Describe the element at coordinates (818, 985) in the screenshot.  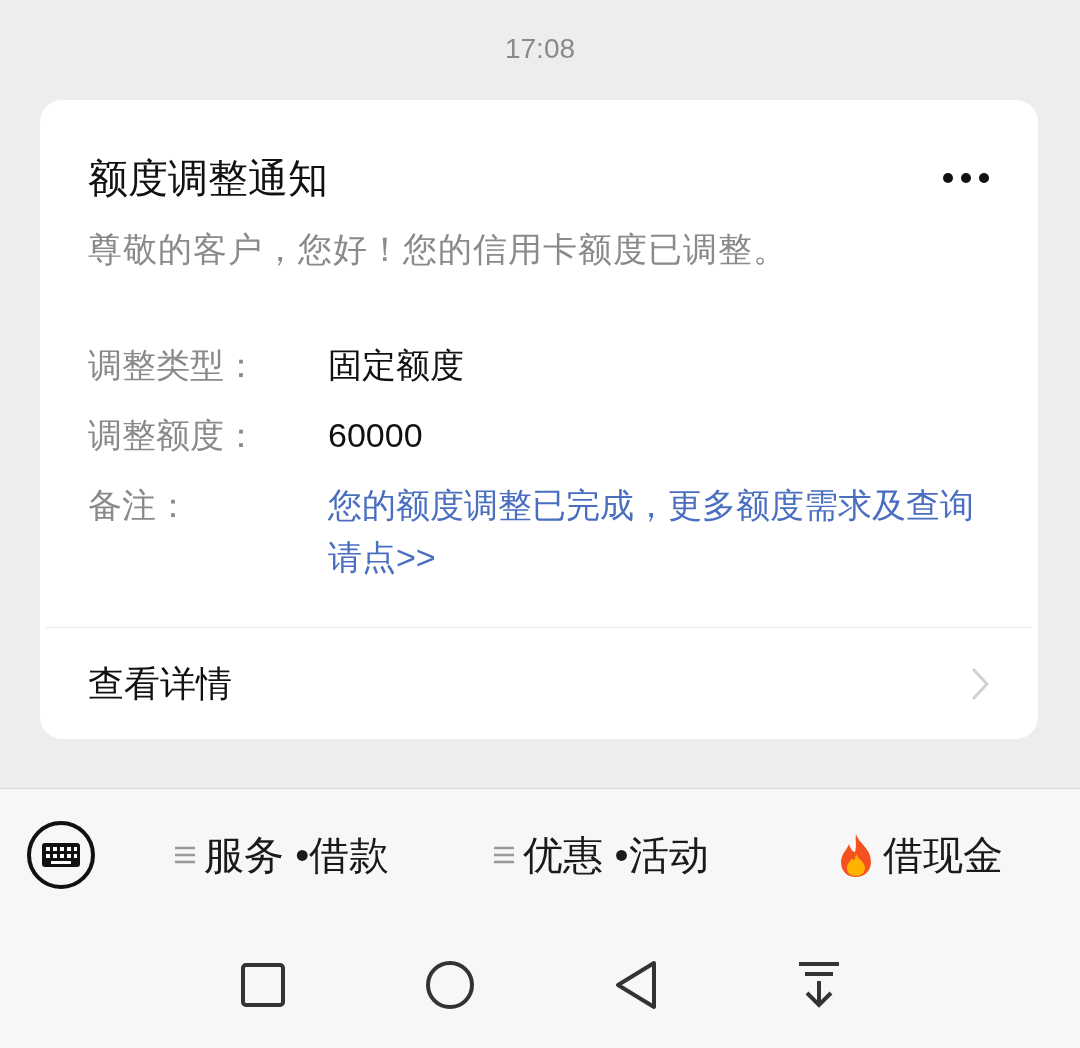
I see `down-arrow-icon` at that location.